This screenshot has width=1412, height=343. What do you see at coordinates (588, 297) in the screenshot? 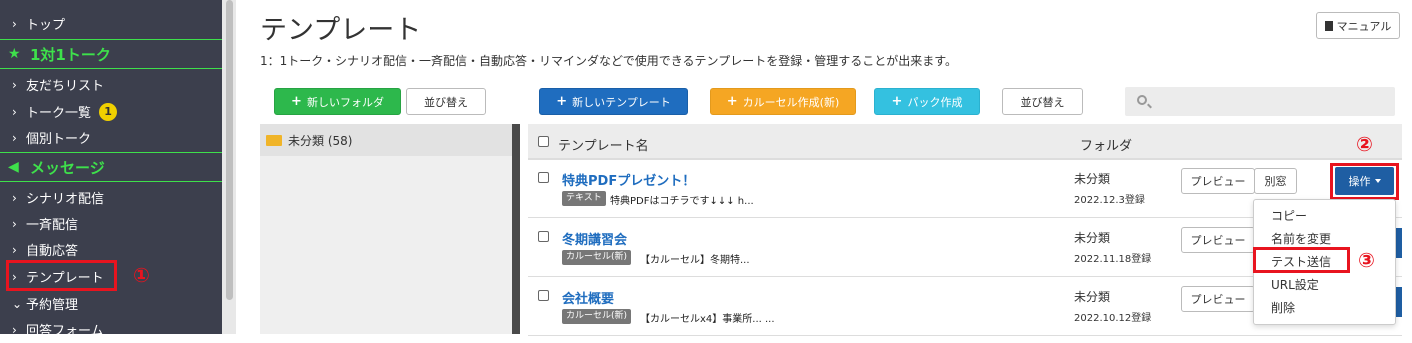
I see `template-title-link: 会社概要` at bounding box center [588, 297].